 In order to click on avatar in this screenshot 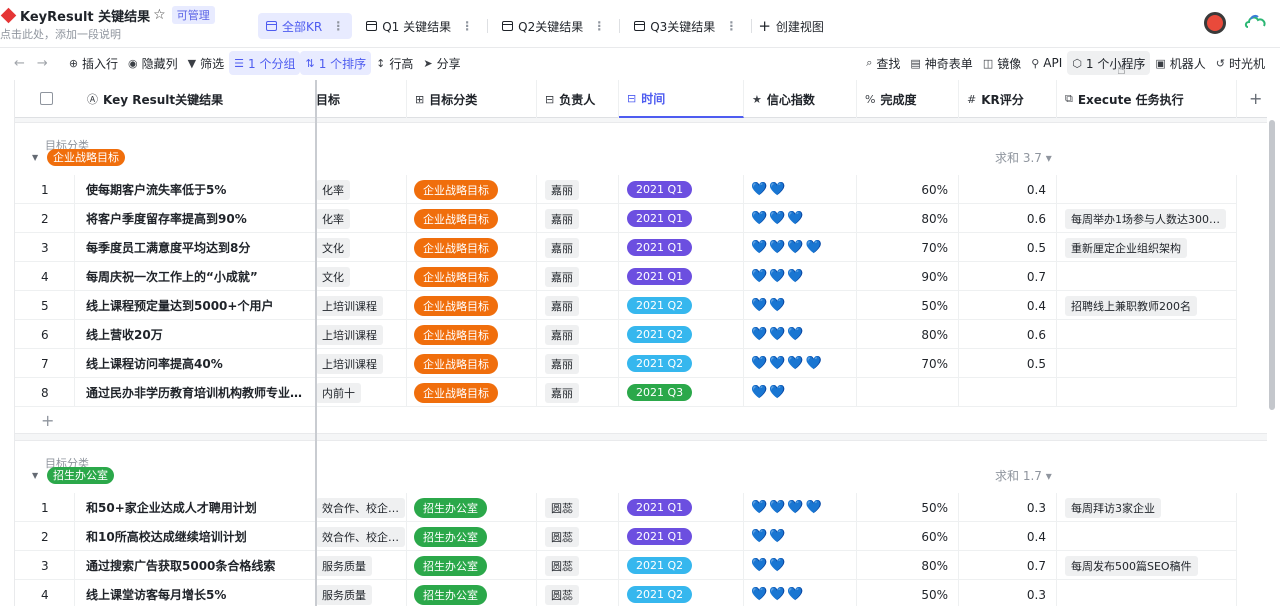, I will do `click(1215, 23)`.